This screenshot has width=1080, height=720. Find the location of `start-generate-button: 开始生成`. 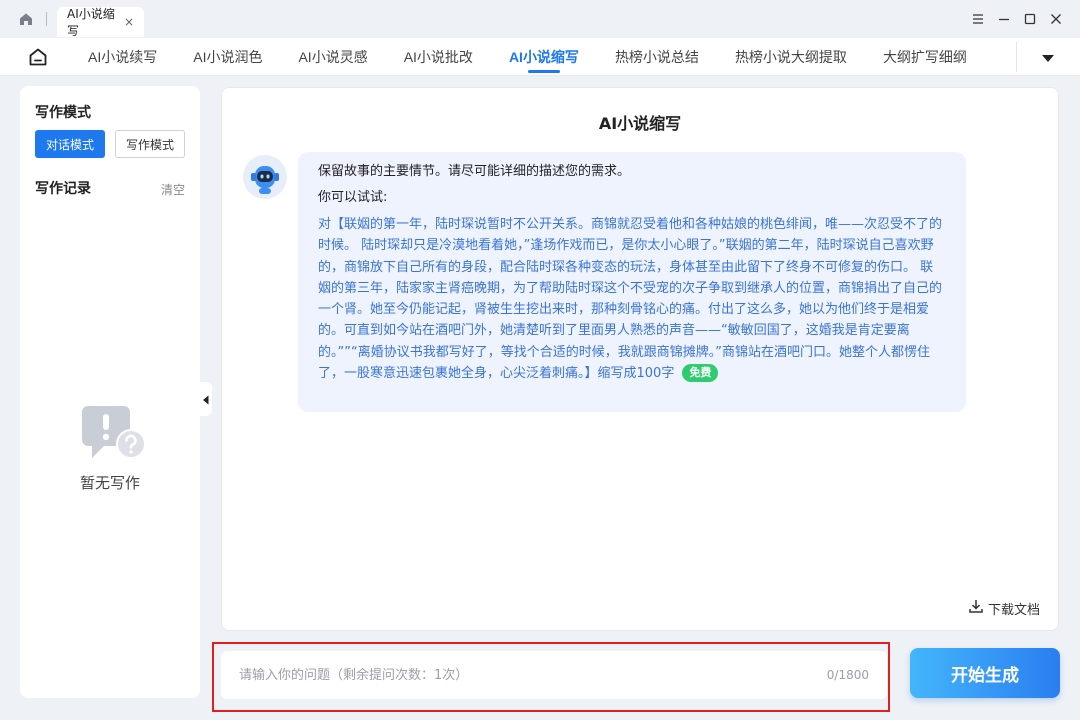

start-generate-button: 开始生成 is located at coordinates (985, 673).